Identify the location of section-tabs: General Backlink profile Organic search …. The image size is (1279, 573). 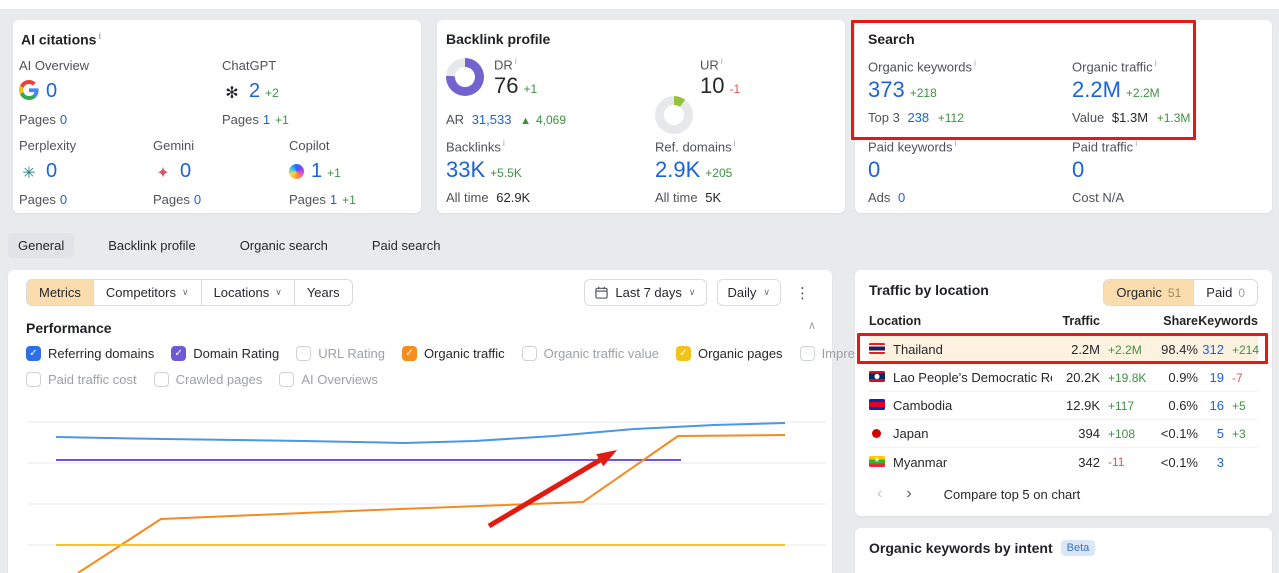
(229, 245).